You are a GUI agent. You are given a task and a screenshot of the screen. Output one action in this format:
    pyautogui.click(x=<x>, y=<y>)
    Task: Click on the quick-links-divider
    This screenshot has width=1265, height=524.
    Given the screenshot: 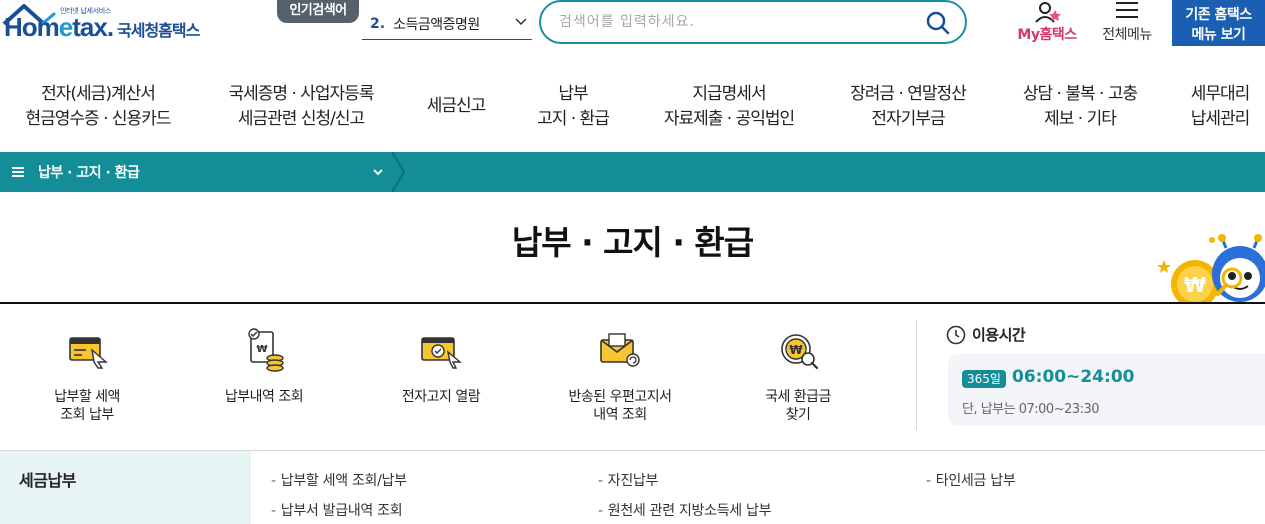 What is the action you would take?
    pyautogui.click(x=916, y=375)
    